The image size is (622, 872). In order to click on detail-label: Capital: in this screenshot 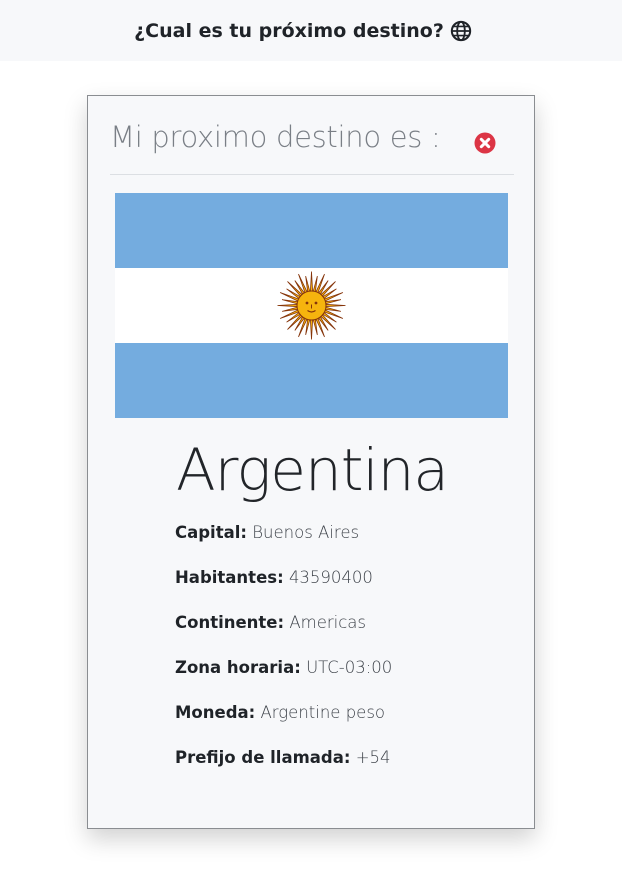, I will do `click(211, 532)`.